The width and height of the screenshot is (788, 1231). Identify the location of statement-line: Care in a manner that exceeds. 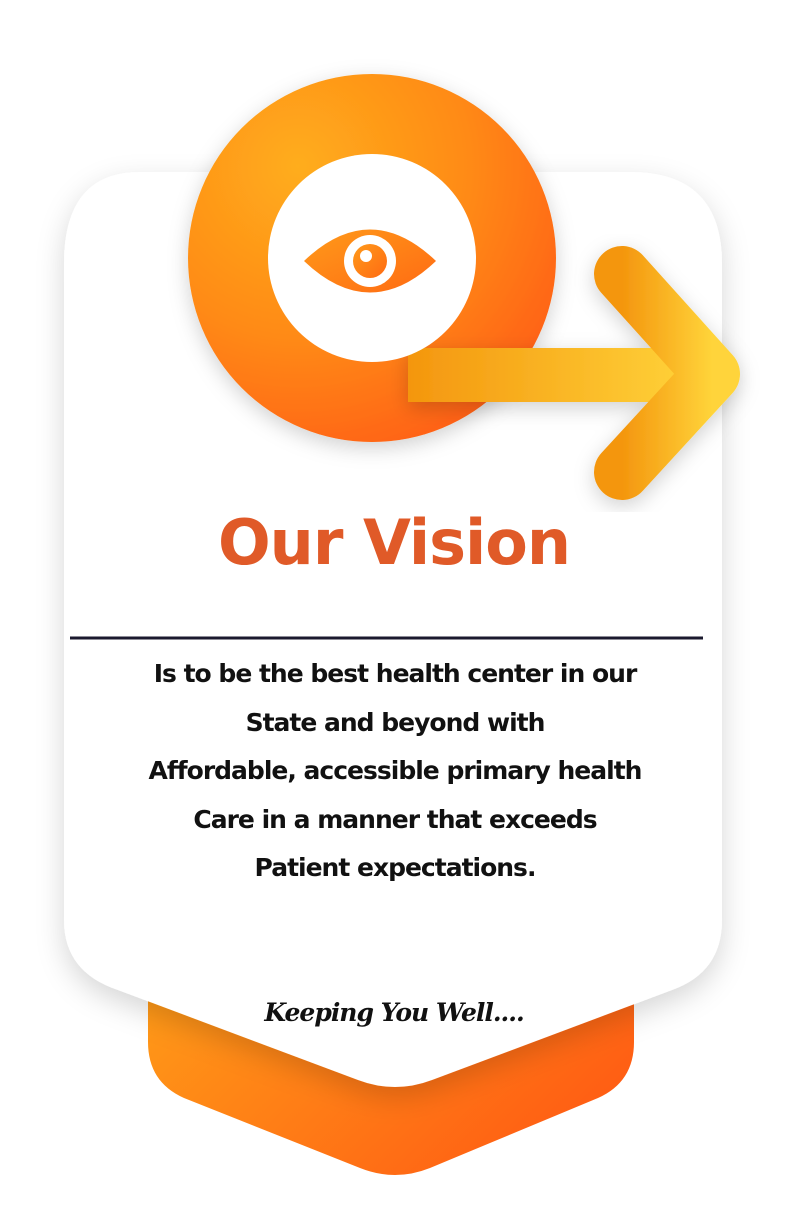
(395, 819).